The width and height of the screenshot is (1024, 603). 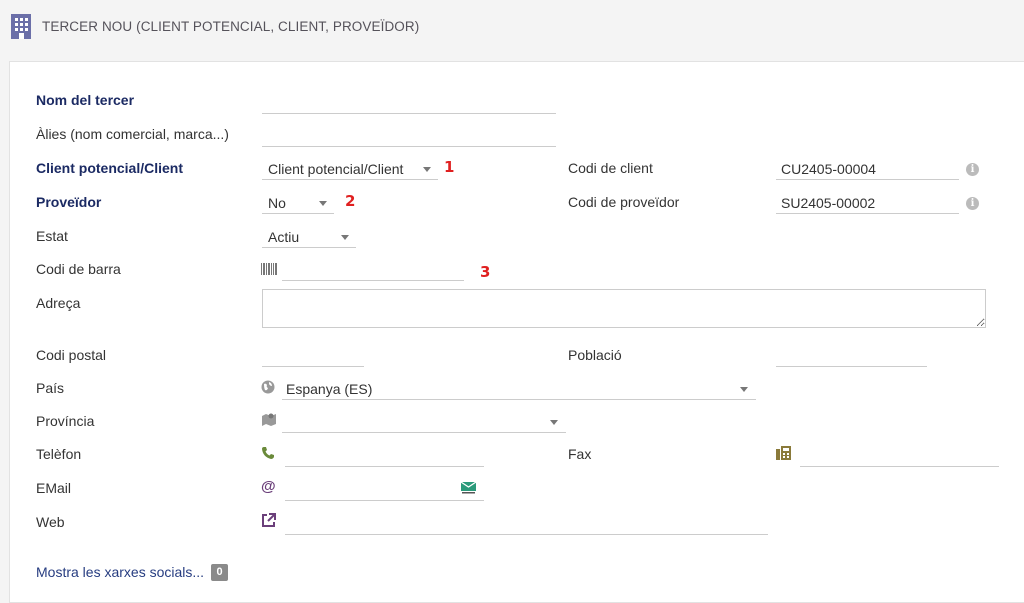 I want to click on email-input, so click(x=384, y=490).